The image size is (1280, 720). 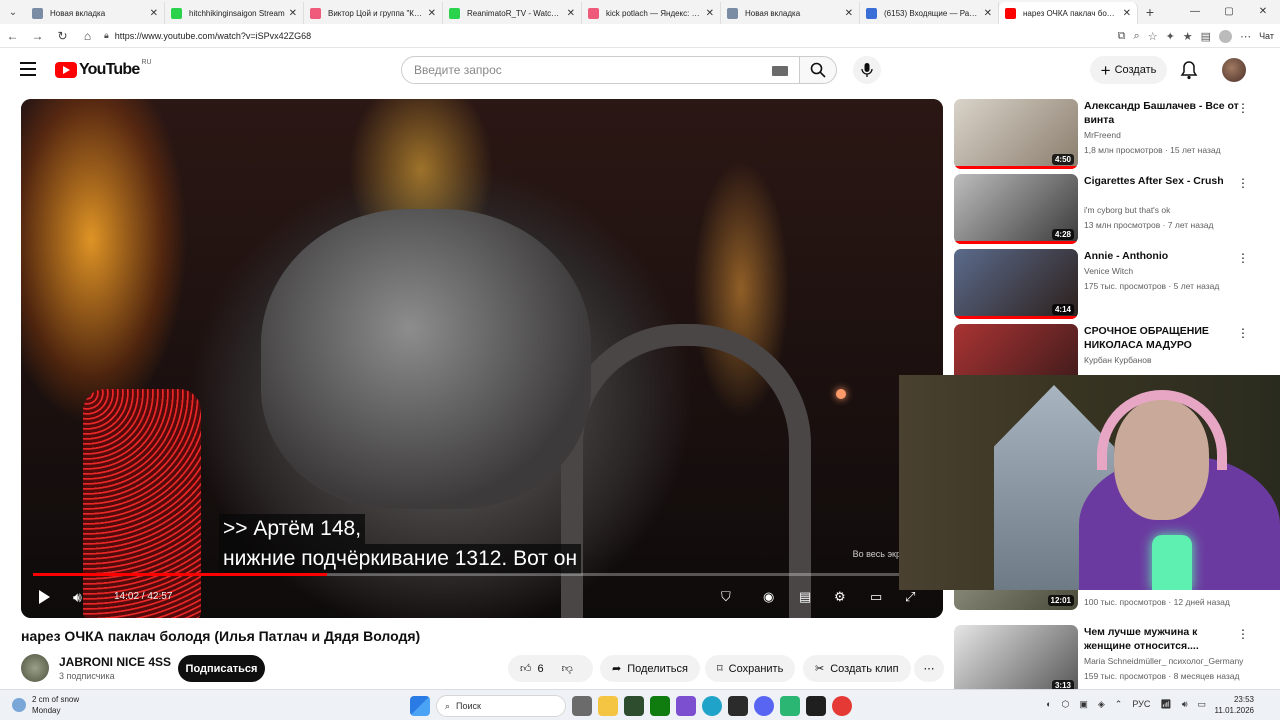 What do you see at coordinates (686, 706) in the screenshot?
I see `app-icon` at bounding box center [686, 706].